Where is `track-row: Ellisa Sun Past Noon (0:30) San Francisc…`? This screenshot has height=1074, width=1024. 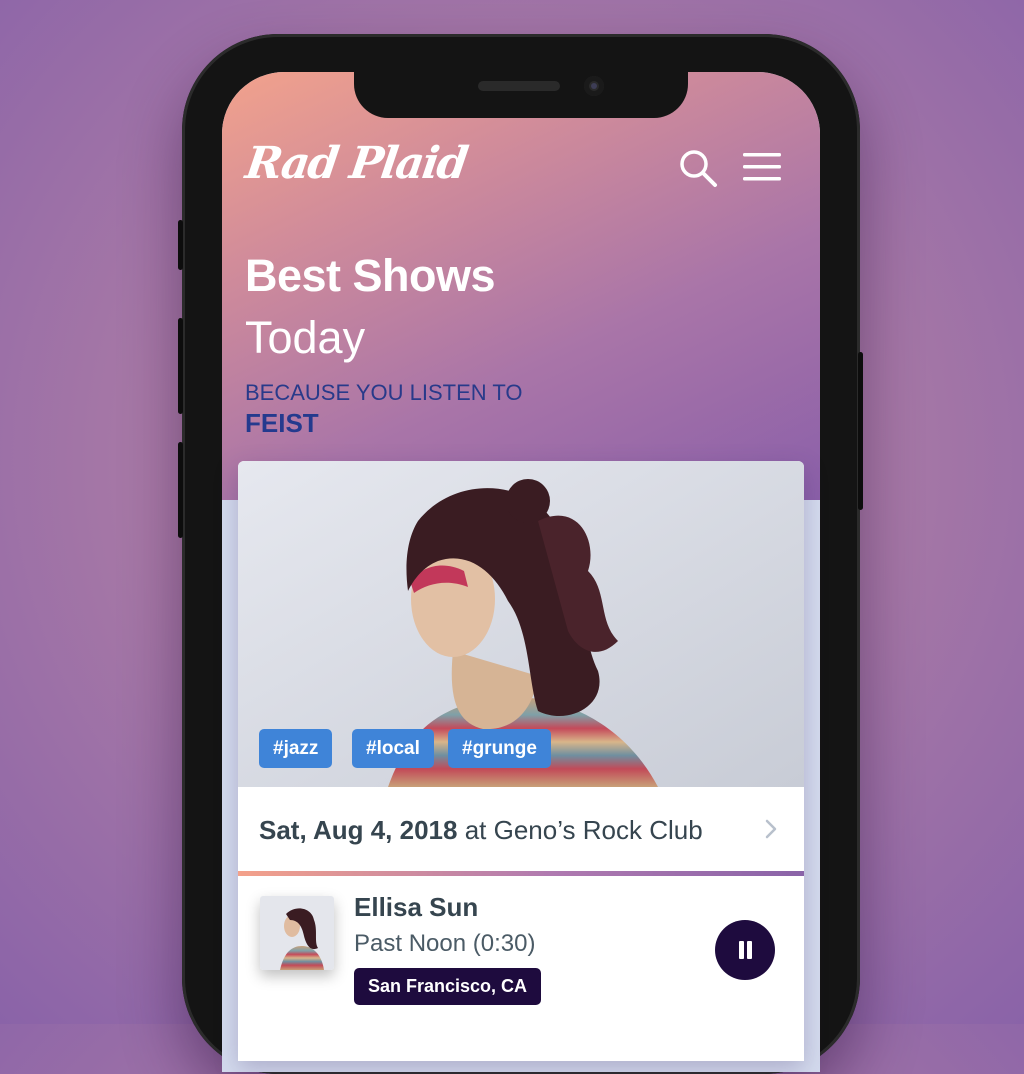
track-row: Ellisa Sun Past Noon (0:30) San Francisc… is located at coordinates (521, 968).